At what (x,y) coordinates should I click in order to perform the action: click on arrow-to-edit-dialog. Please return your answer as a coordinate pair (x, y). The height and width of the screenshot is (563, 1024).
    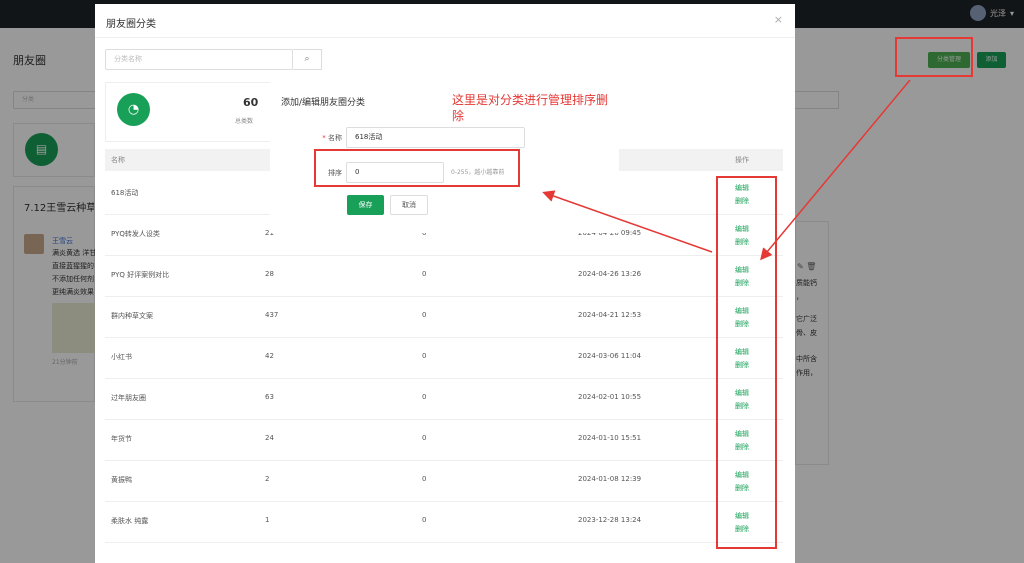
    Looking at the image, I should click on (627, 221).